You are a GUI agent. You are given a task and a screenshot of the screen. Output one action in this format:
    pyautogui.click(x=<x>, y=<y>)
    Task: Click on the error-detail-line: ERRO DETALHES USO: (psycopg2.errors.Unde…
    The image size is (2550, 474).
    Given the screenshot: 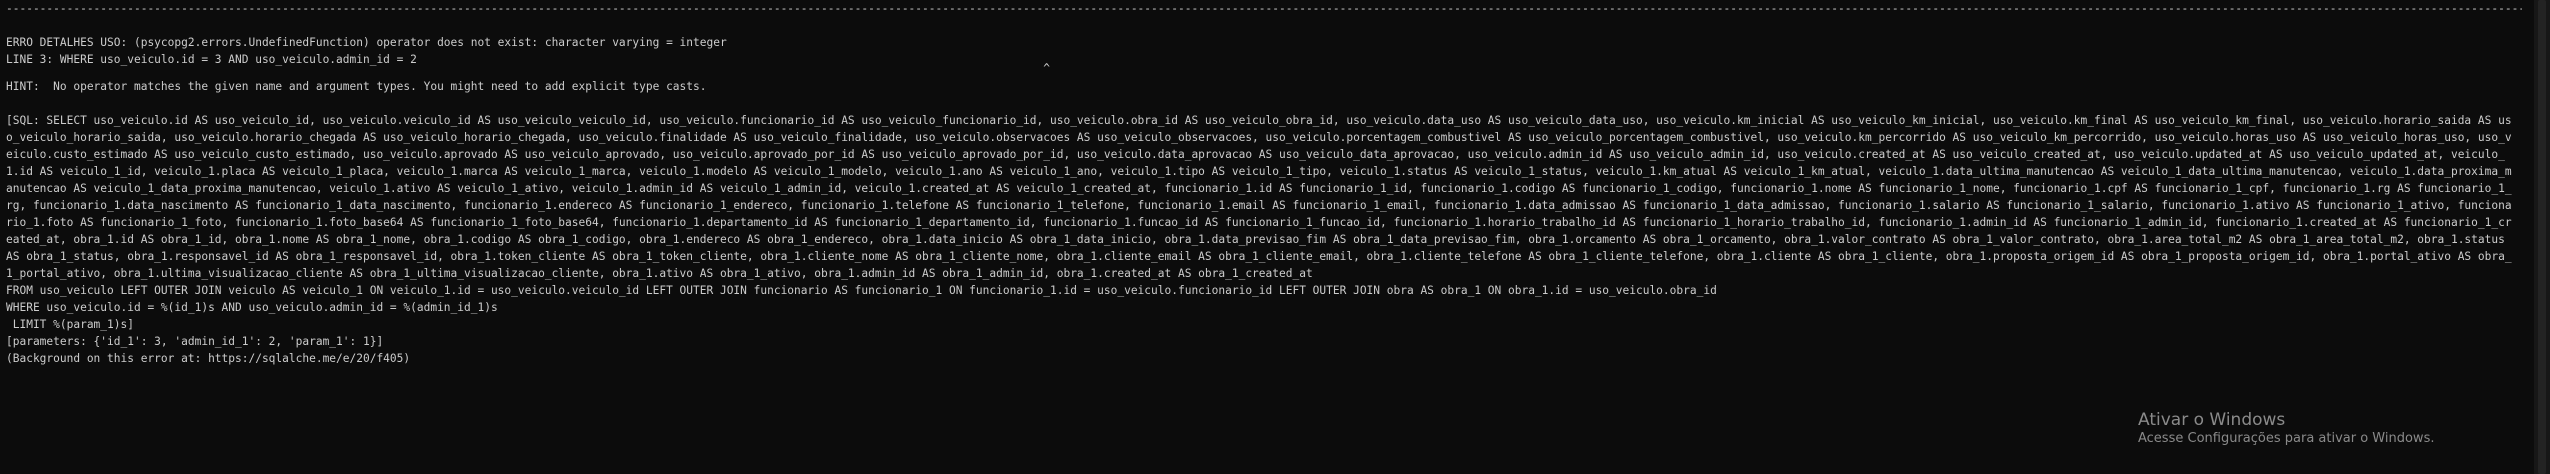 What is the action you would take?
    pyautogui.click(x=366, y=42)
    